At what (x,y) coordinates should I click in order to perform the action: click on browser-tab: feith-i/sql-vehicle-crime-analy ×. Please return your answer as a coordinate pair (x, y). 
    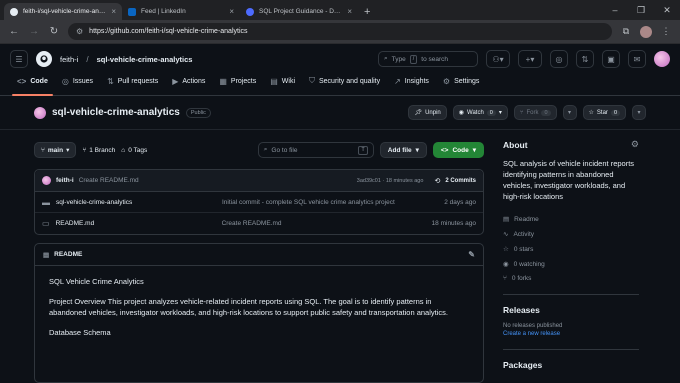
    Looking at the image, I should click on (63, 11).